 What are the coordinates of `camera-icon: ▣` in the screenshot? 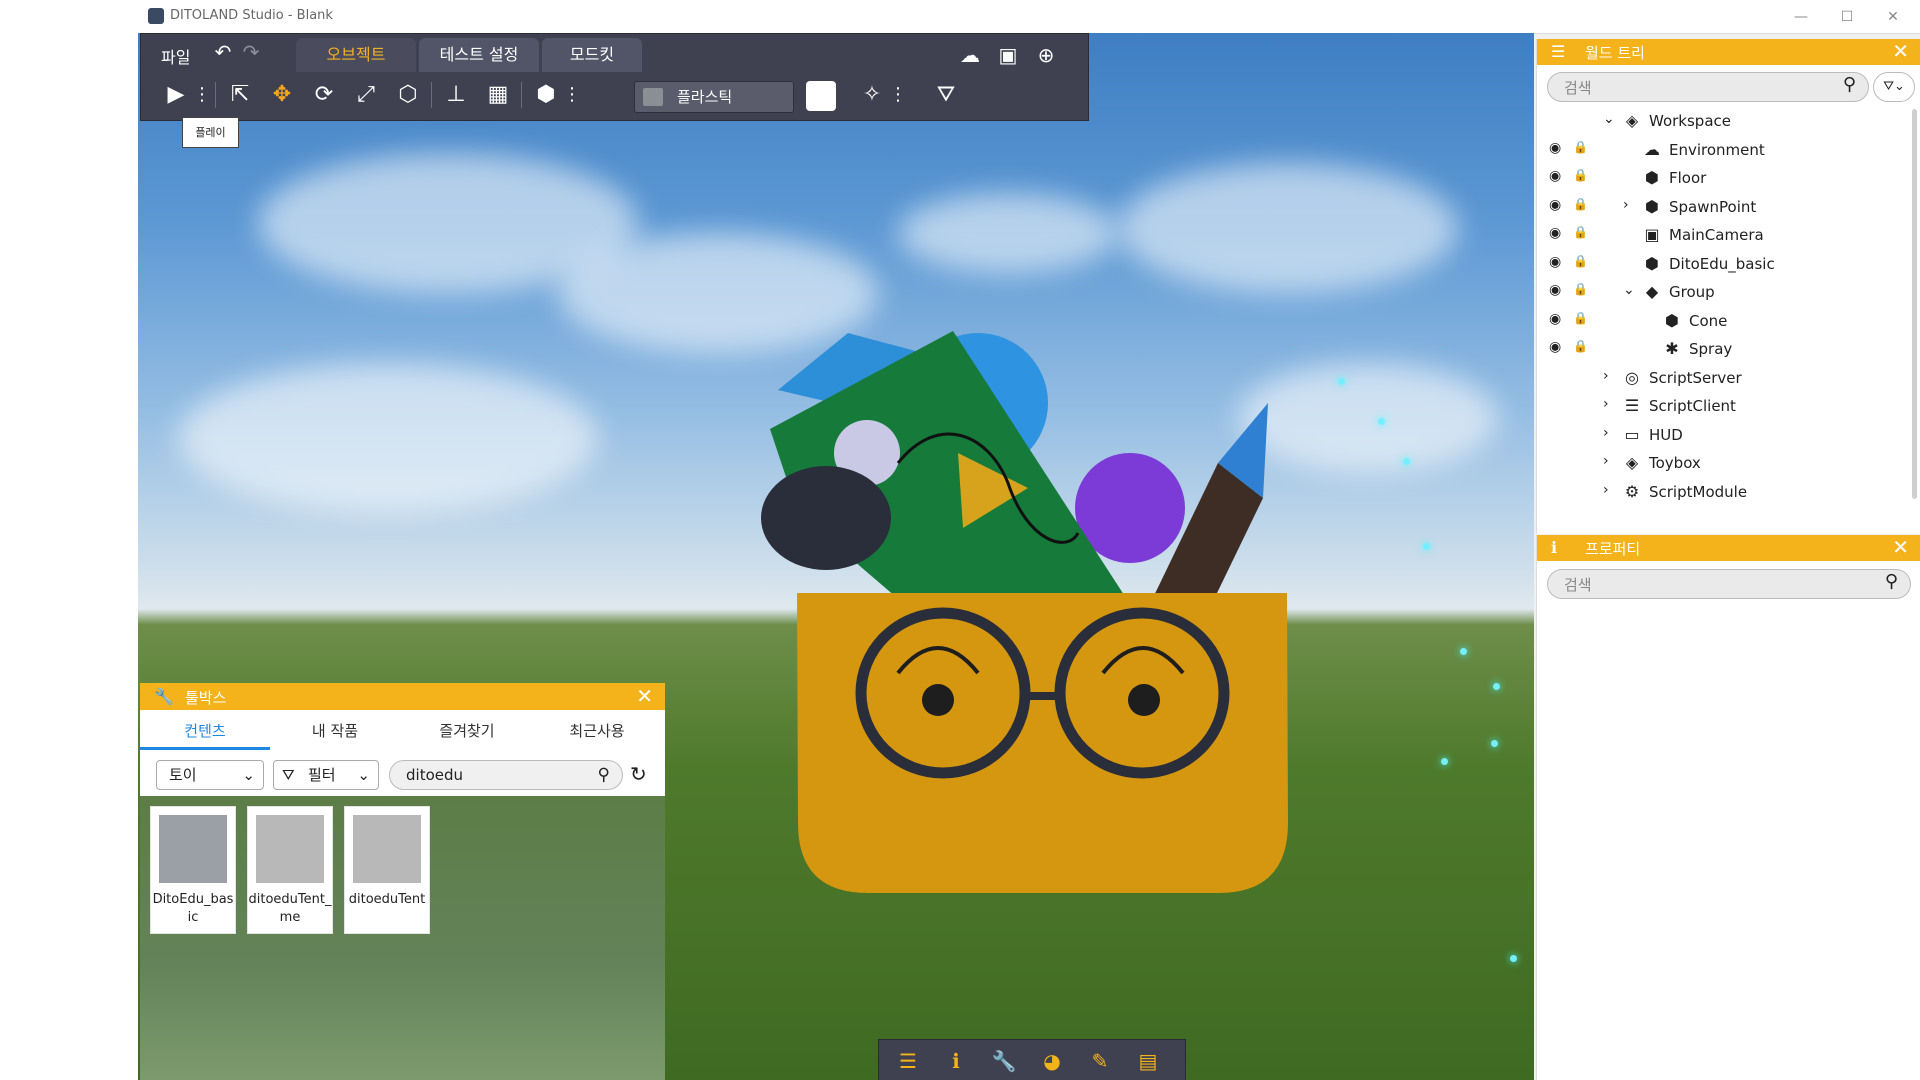 It's located at (1652, 234).